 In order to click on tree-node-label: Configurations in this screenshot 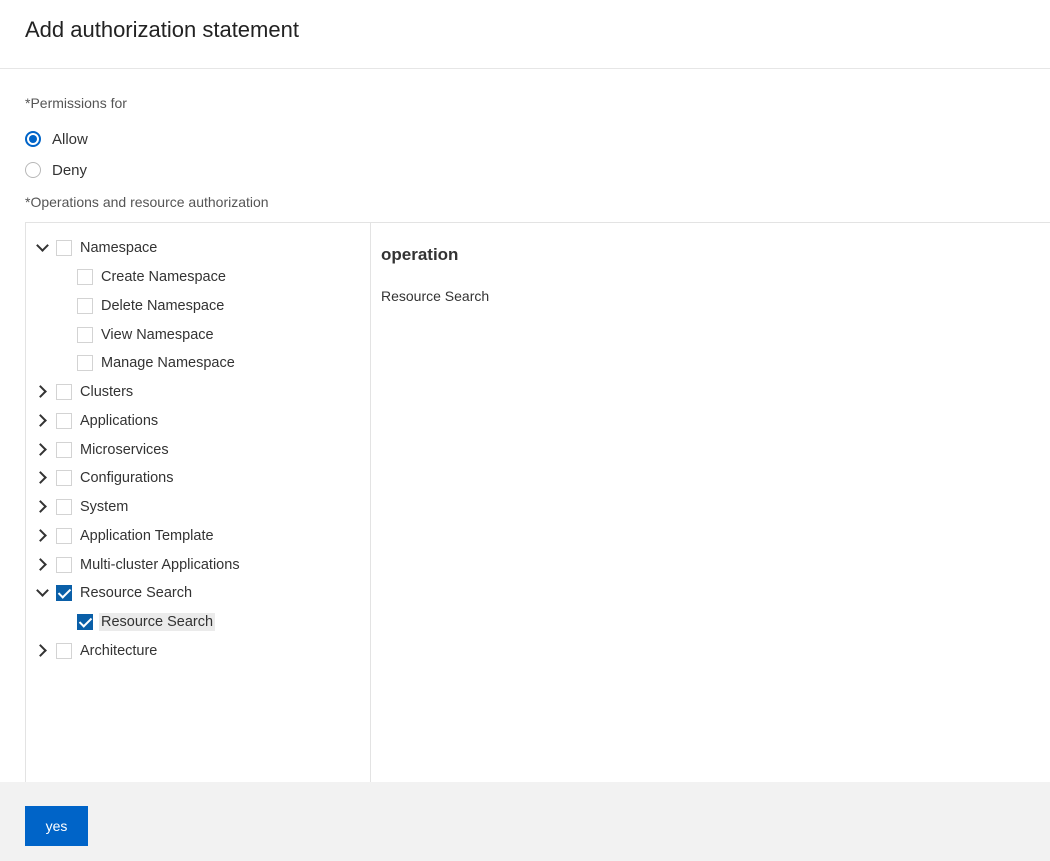, I will do `click(127, 478)`.